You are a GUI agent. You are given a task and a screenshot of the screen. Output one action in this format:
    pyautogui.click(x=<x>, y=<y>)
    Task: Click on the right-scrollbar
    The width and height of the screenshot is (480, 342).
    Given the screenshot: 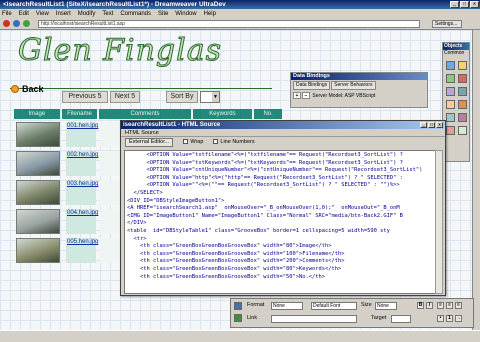 What is the action you would take?
    pyautogui.click(x=476, y=180)
    